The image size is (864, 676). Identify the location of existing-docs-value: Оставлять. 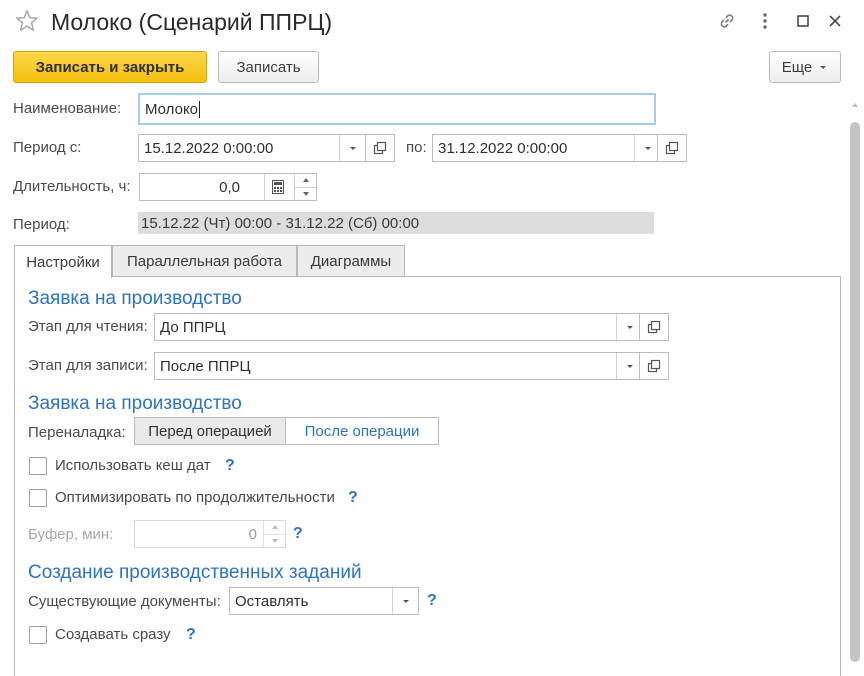
(272, 601).